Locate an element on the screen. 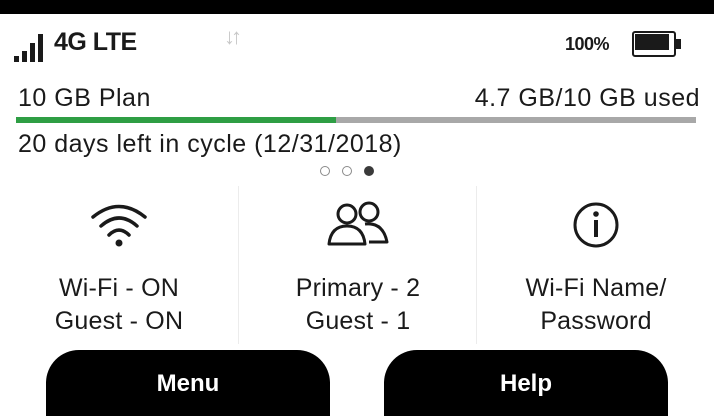 The width and height of the screenshot is (714, 417). plan-usage-text: 4.7 GB/10 GB used is located at coordinates (587, 98).